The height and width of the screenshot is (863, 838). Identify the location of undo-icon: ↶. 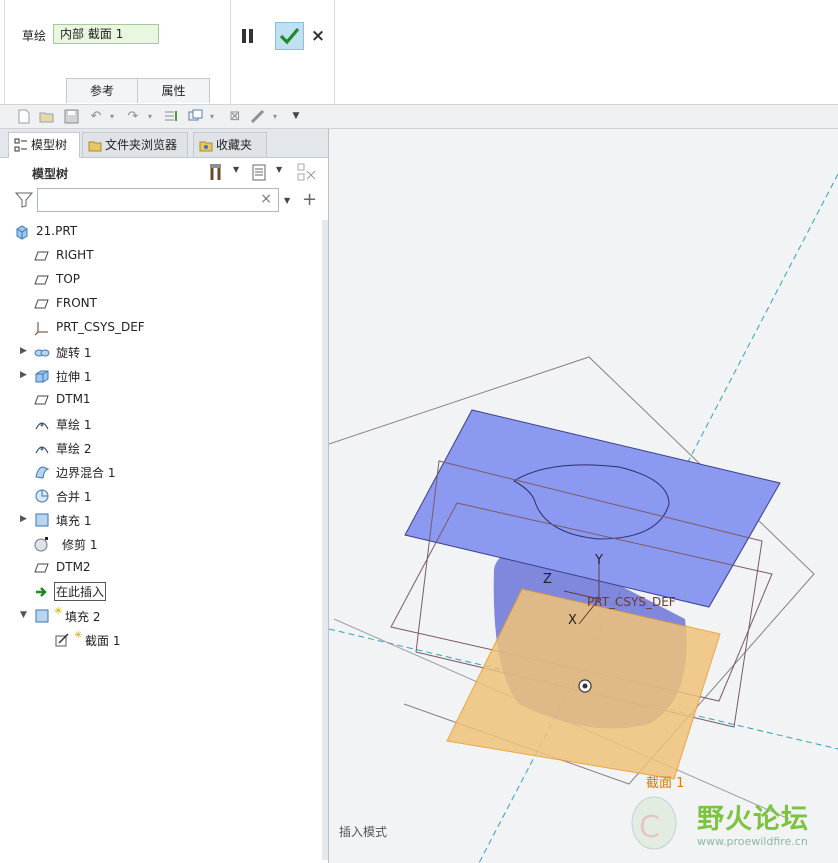
(96, 116).